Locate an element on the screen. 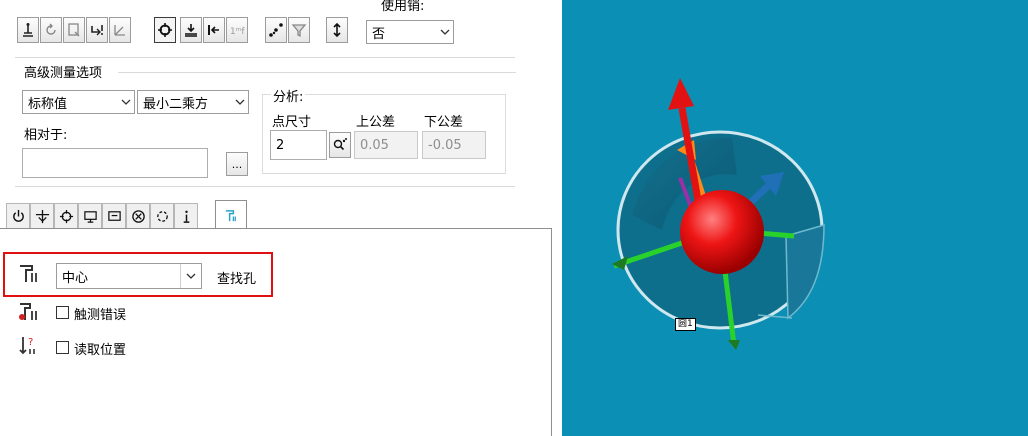  view-button is located at coordinates (74, 30).